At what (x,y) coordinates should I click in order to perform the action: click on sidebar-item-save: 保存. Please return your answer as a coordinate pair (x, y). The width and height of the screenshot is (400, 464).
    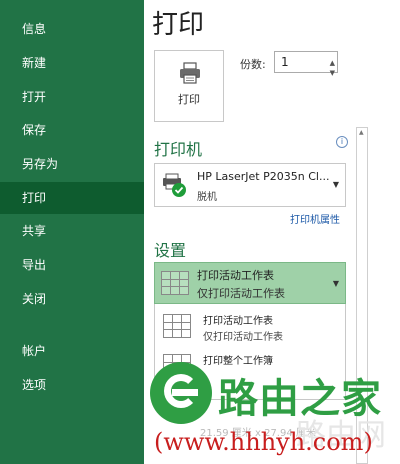
    Looking at the image, I should click on (72, 130).